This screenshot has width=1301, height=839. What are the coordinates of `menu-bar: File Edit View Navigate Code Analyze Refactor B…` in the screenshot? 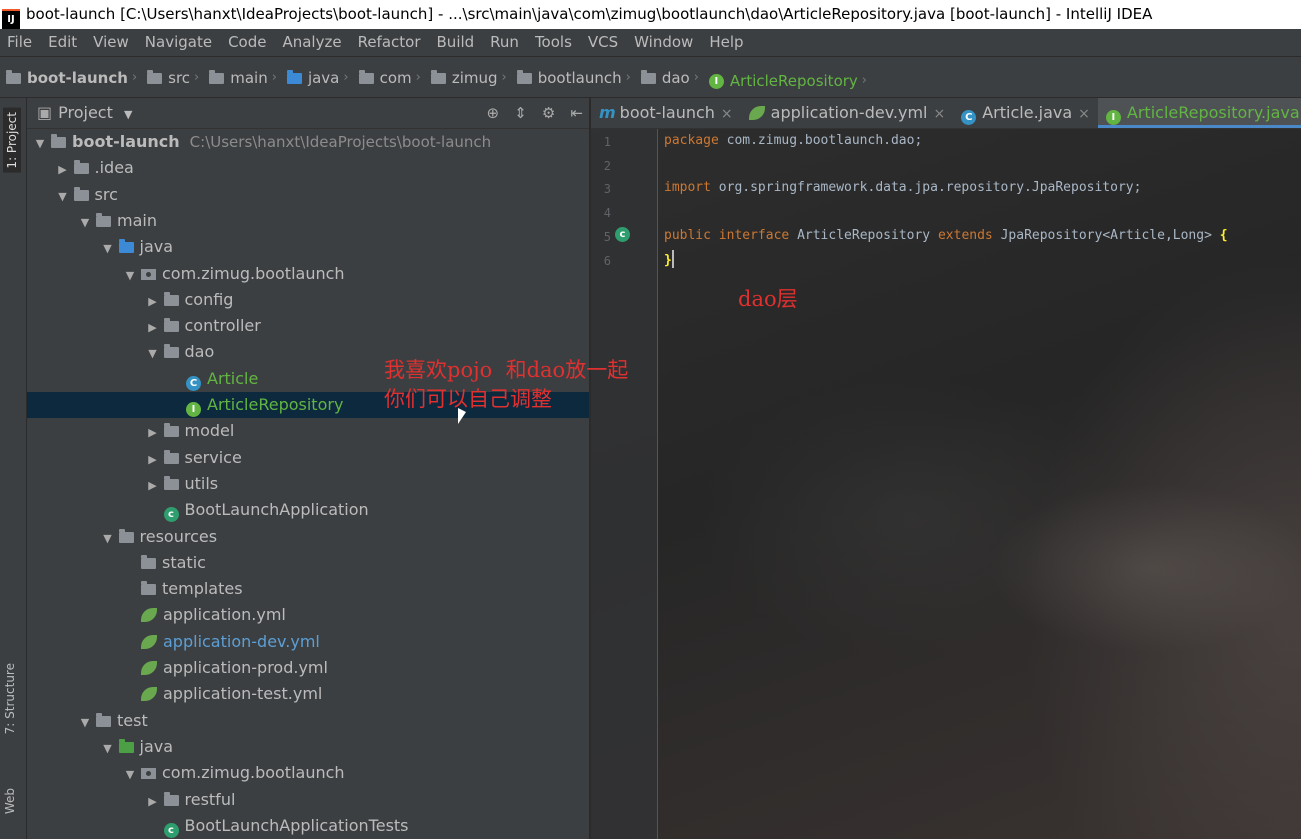 It's located at (650, 42).